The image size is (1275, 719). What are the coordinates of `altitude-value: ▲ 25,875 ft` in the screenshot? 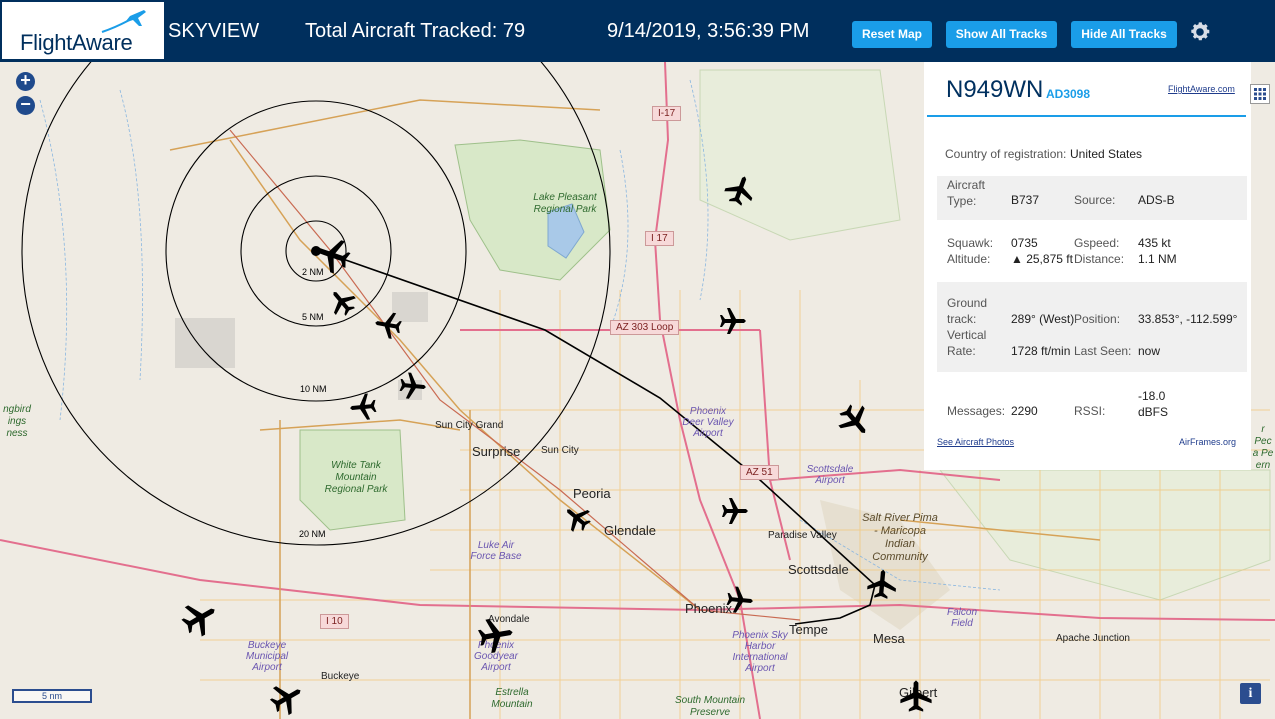 It's located at (1042, 259).